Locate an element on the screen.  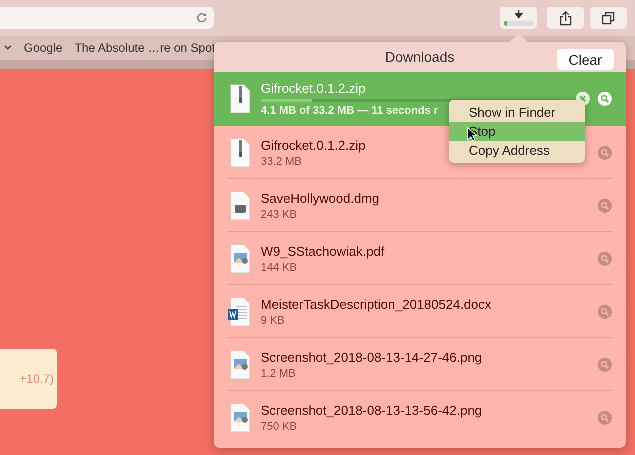
file-name: W9_SStachowiak.pdf is located at coordinates (323, 251).